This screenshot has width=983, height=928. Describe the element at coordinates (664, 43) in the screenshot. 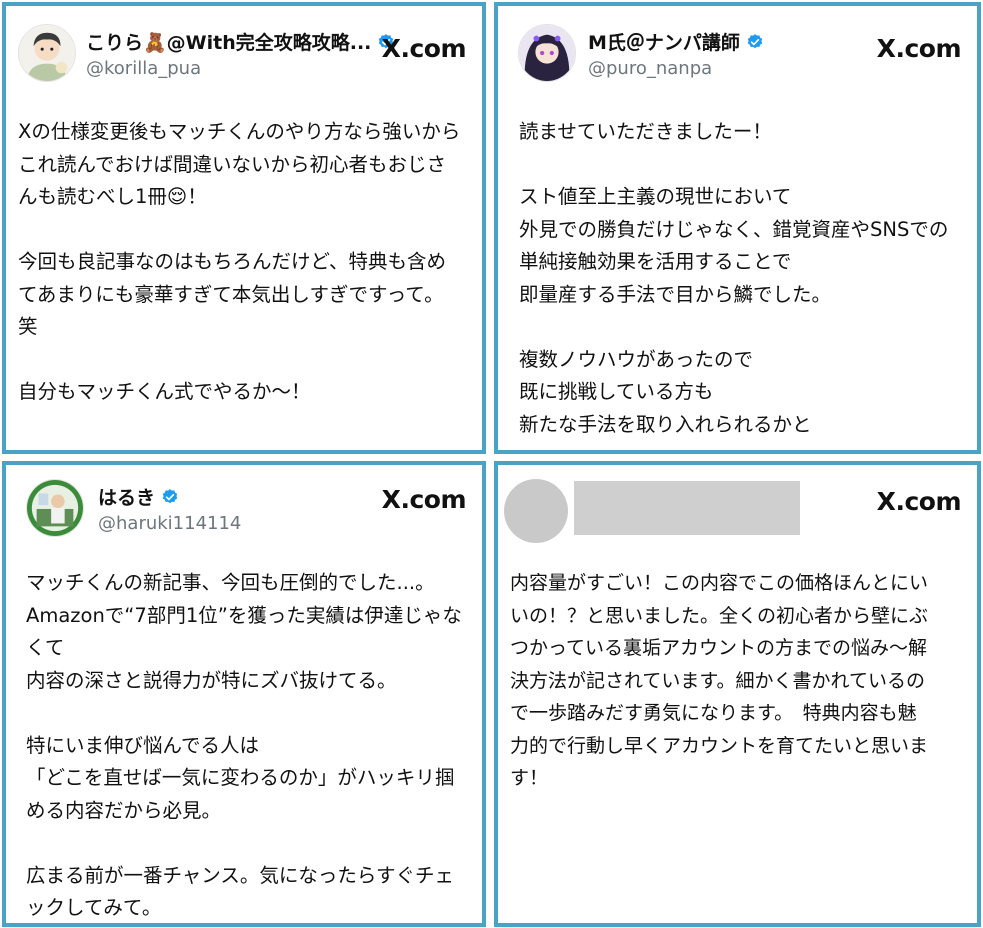

I see `display-name-text: M氏＠ナンパ講師` at that location.